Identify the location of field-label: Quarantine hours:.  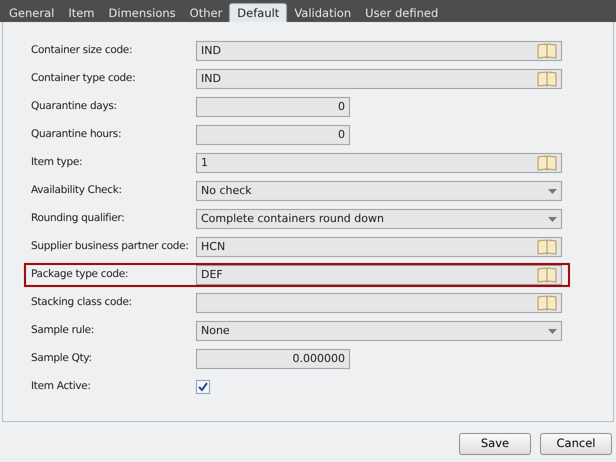
(76, 134).